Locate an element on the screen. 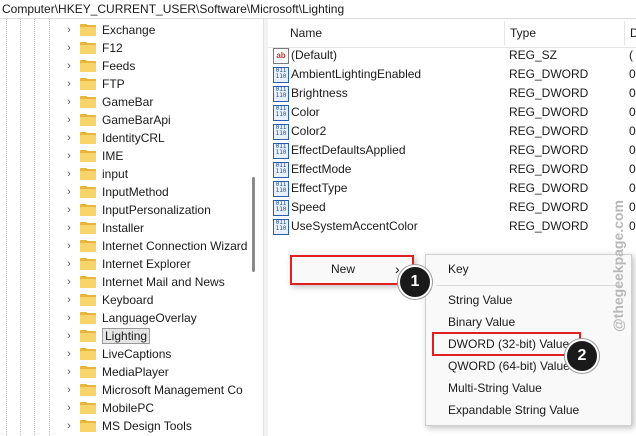  tree-item-inputpersonalization: › InputPersonalization is located at coordinates (136, 210).